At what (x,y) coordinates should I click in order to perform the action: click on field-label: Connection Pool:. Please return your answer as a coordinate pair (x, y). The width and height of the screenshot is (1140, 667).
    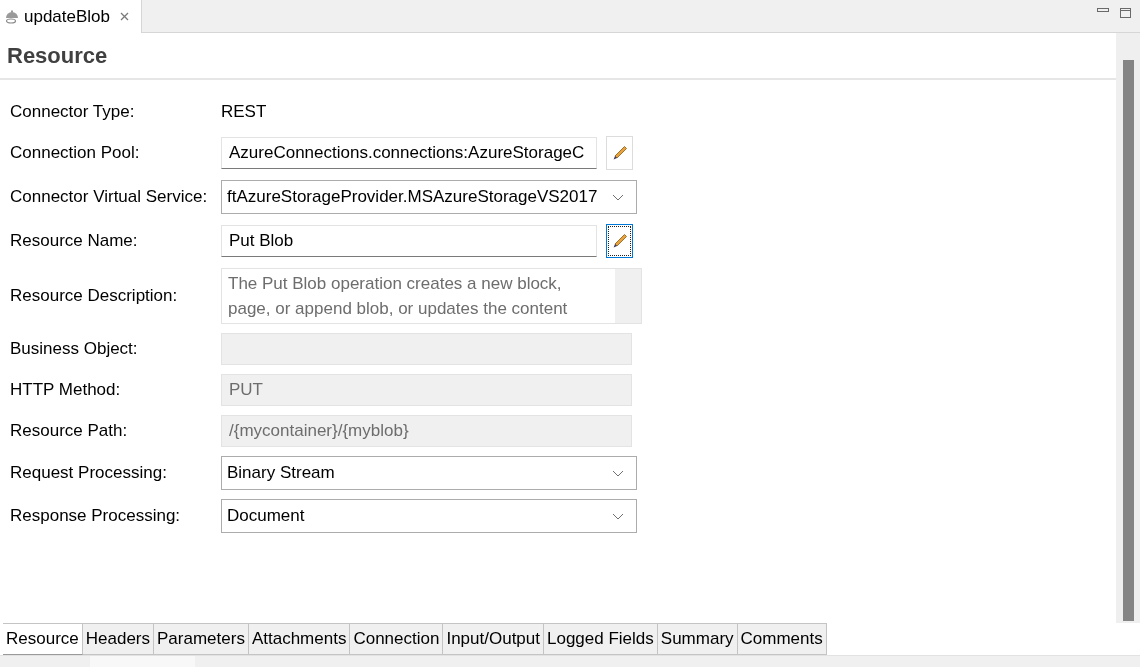
    Looking at the image, I should click on (75, 153).